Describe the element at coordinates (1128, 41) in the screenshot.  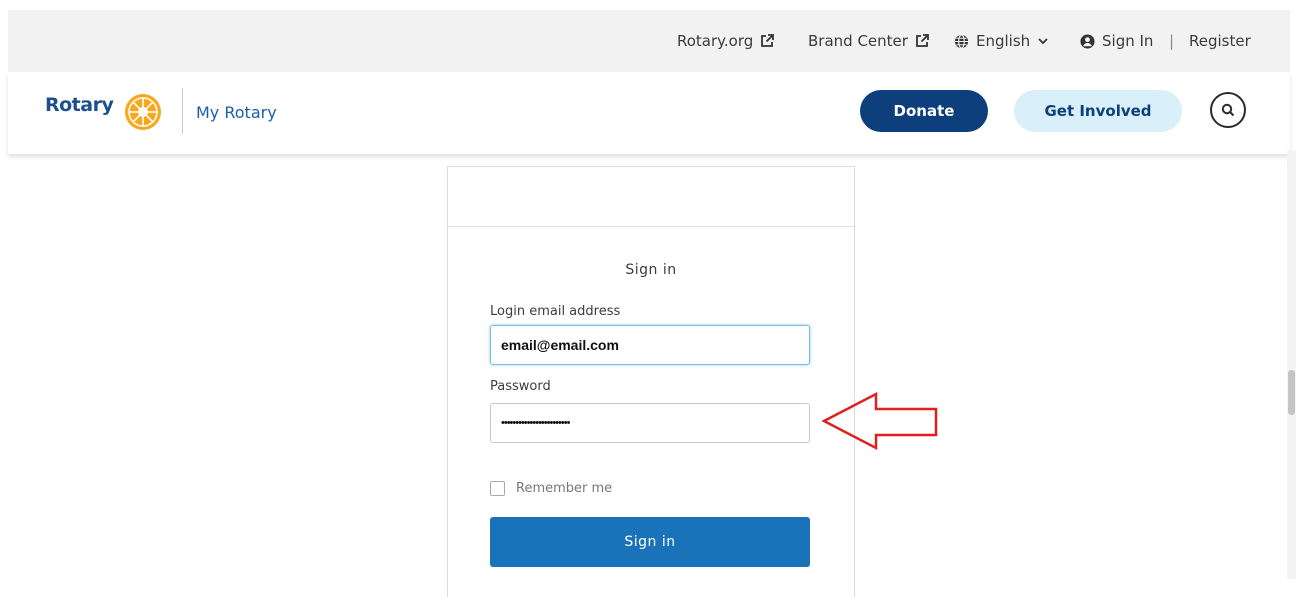
I see `sign-in-label: Sign In` at that location.